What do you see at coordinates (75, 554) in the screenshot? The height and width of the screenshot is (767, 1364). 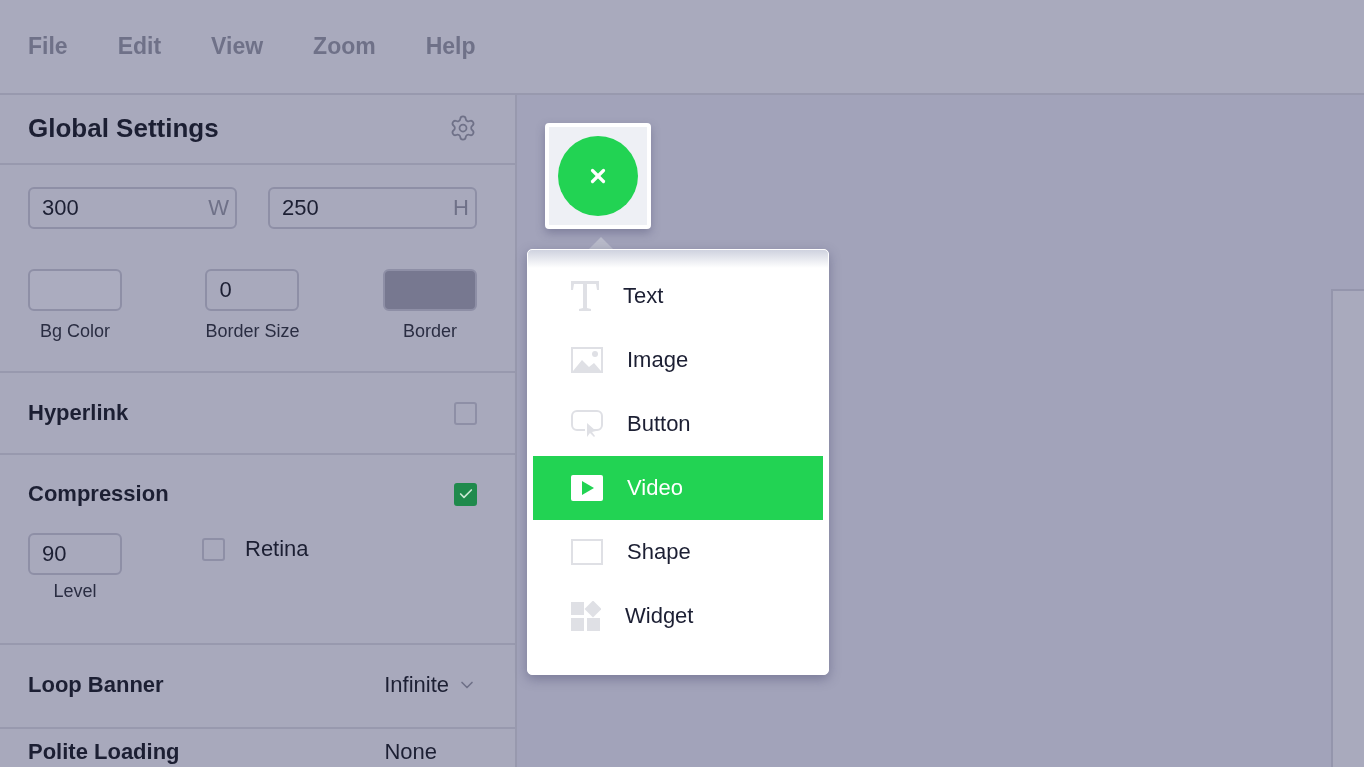 I see `level-field: 90` at bounding box center [75, 554].